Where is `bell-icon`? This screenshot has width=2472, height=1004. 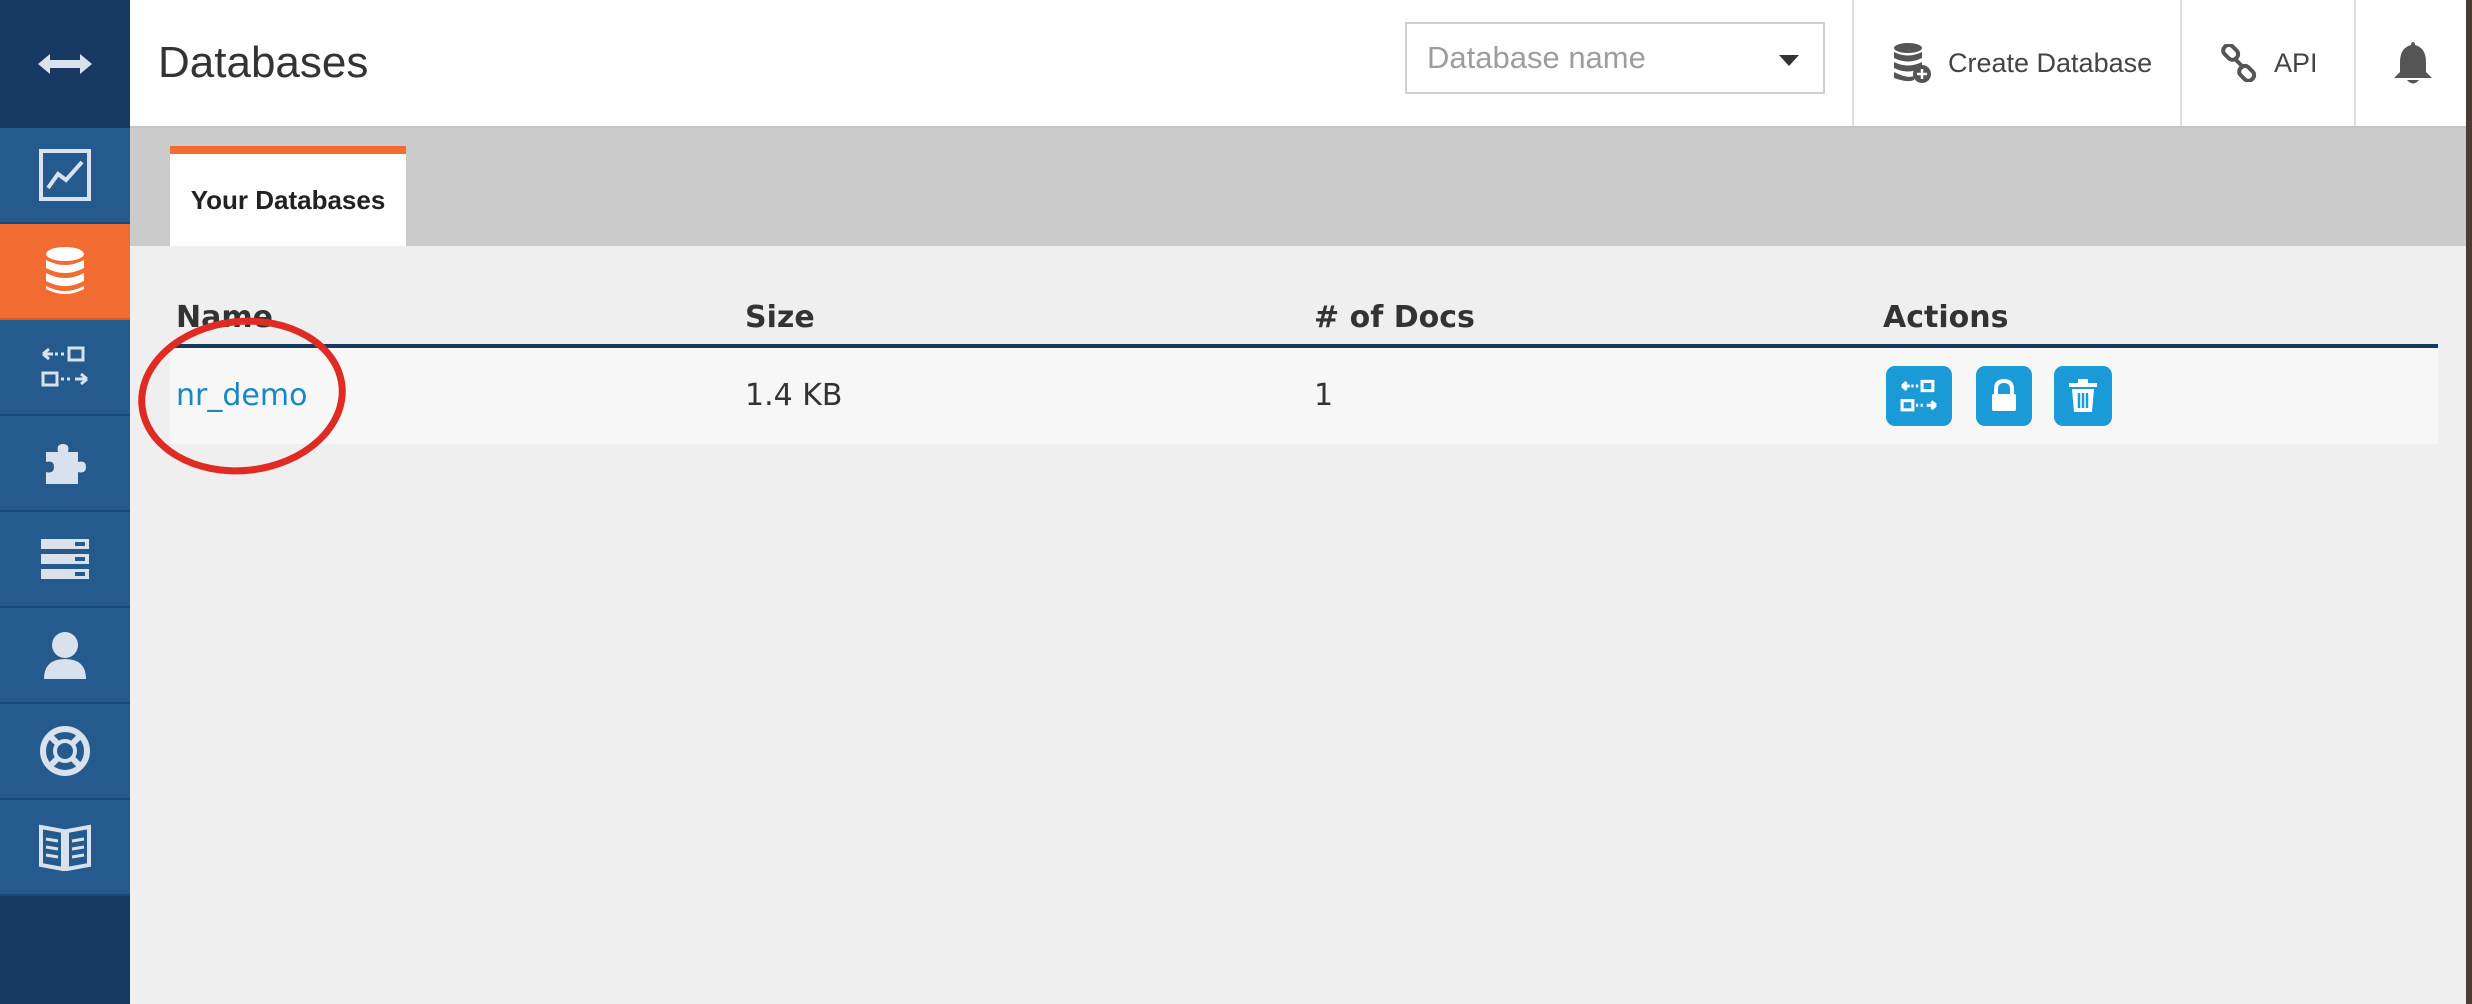 bell-icon is located at coordinates (2413, 63).